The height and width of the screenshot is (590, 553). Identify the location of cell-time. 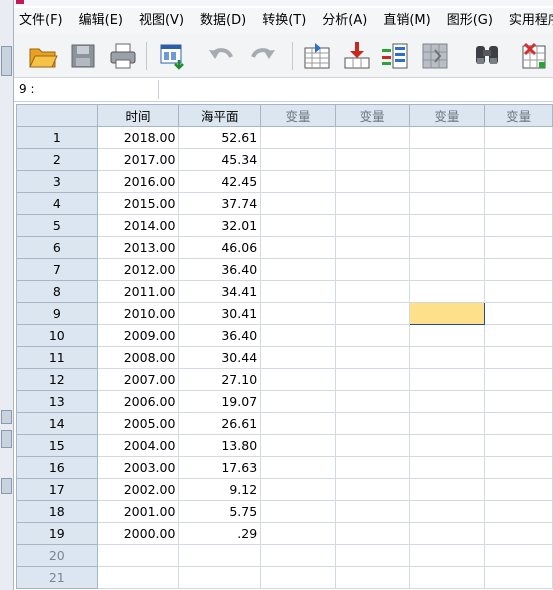
(138, 577).